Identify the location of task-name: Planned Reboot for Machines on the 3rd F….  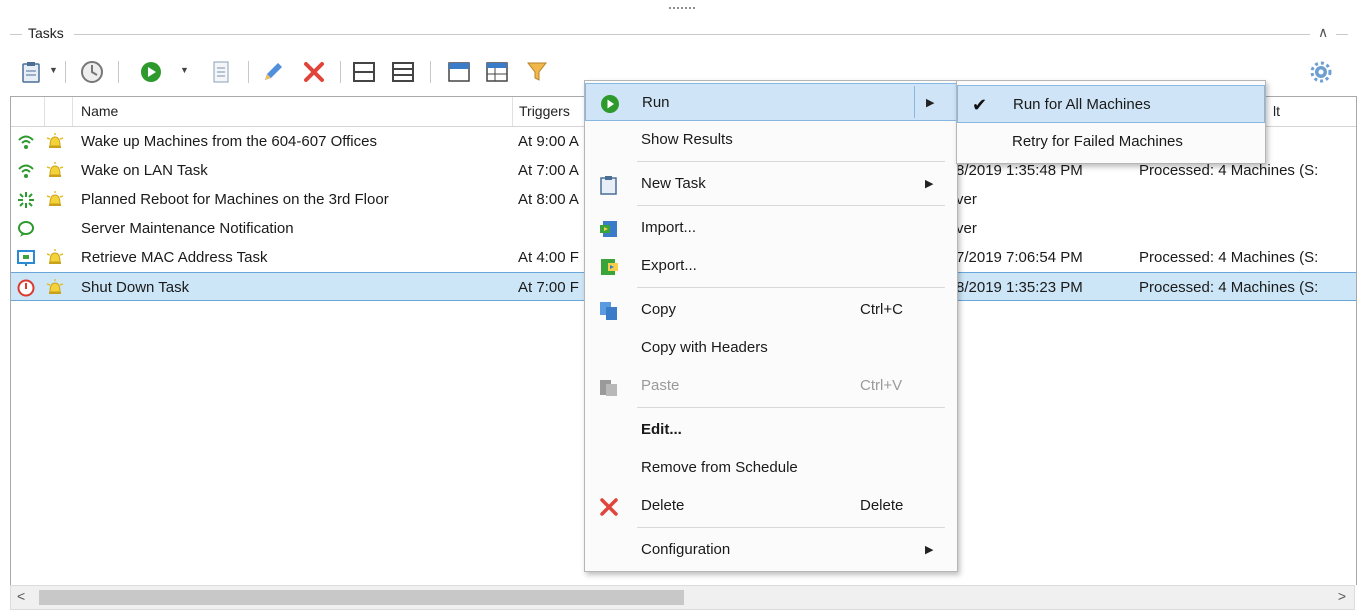
(235, 199).